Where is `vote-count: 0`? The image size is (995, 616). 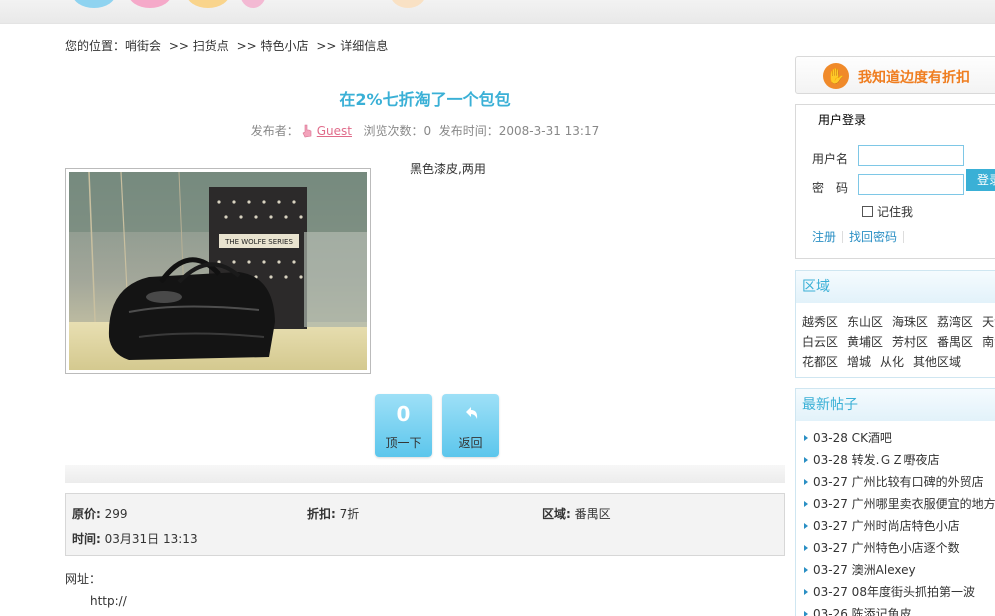 vote-count: 0 is located at coordinates (403, 414).